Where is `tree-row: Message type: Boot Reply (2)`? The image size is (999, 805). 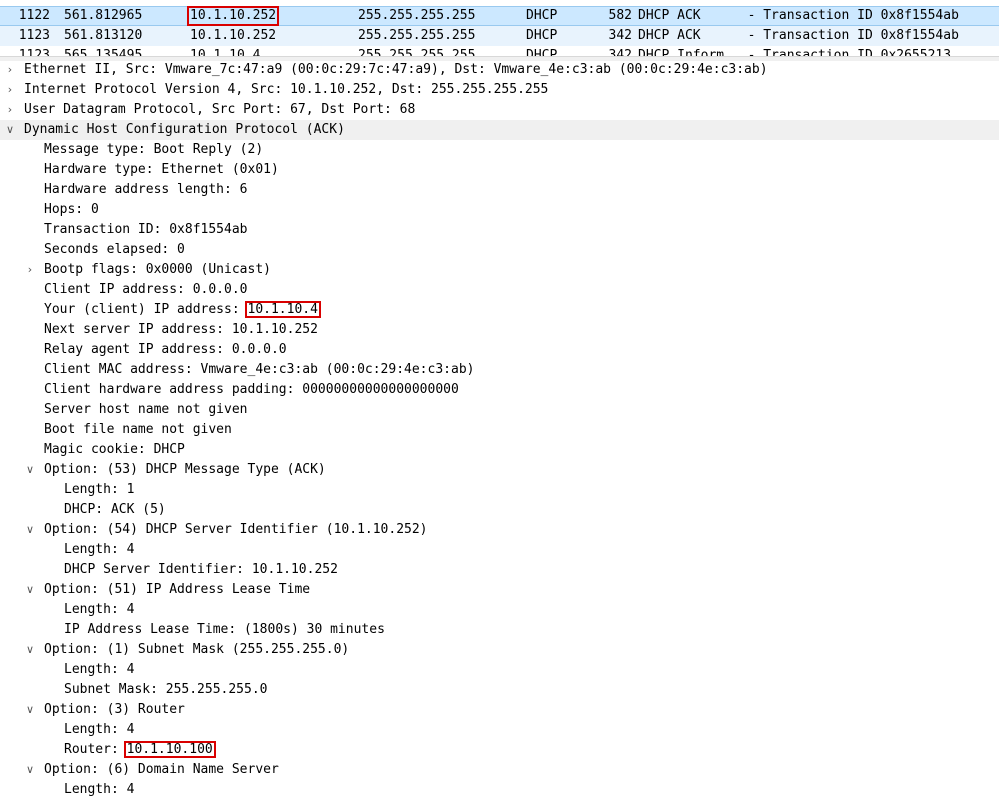
tree-row: Message type: Boot Reply (2) is located at coordinates (499, 150).